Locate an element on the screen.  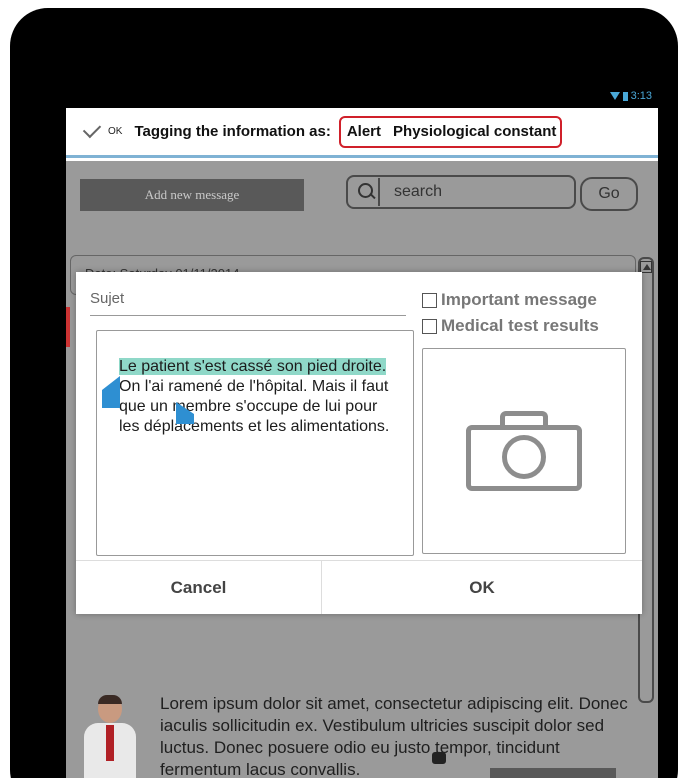
confirm-tag-button: OK is located at coordinates (102, 128).